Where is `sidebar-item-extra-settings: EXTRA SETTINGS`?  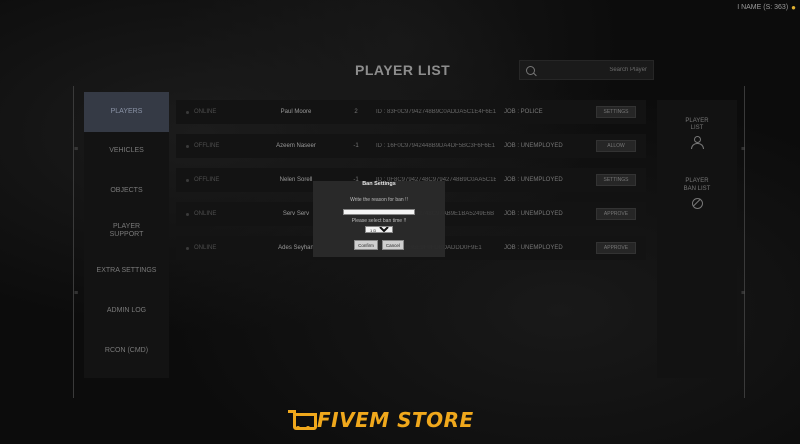 sidebar-item-extra-settings: EXTRA SETTINGS is located at coordinates (126, 271).